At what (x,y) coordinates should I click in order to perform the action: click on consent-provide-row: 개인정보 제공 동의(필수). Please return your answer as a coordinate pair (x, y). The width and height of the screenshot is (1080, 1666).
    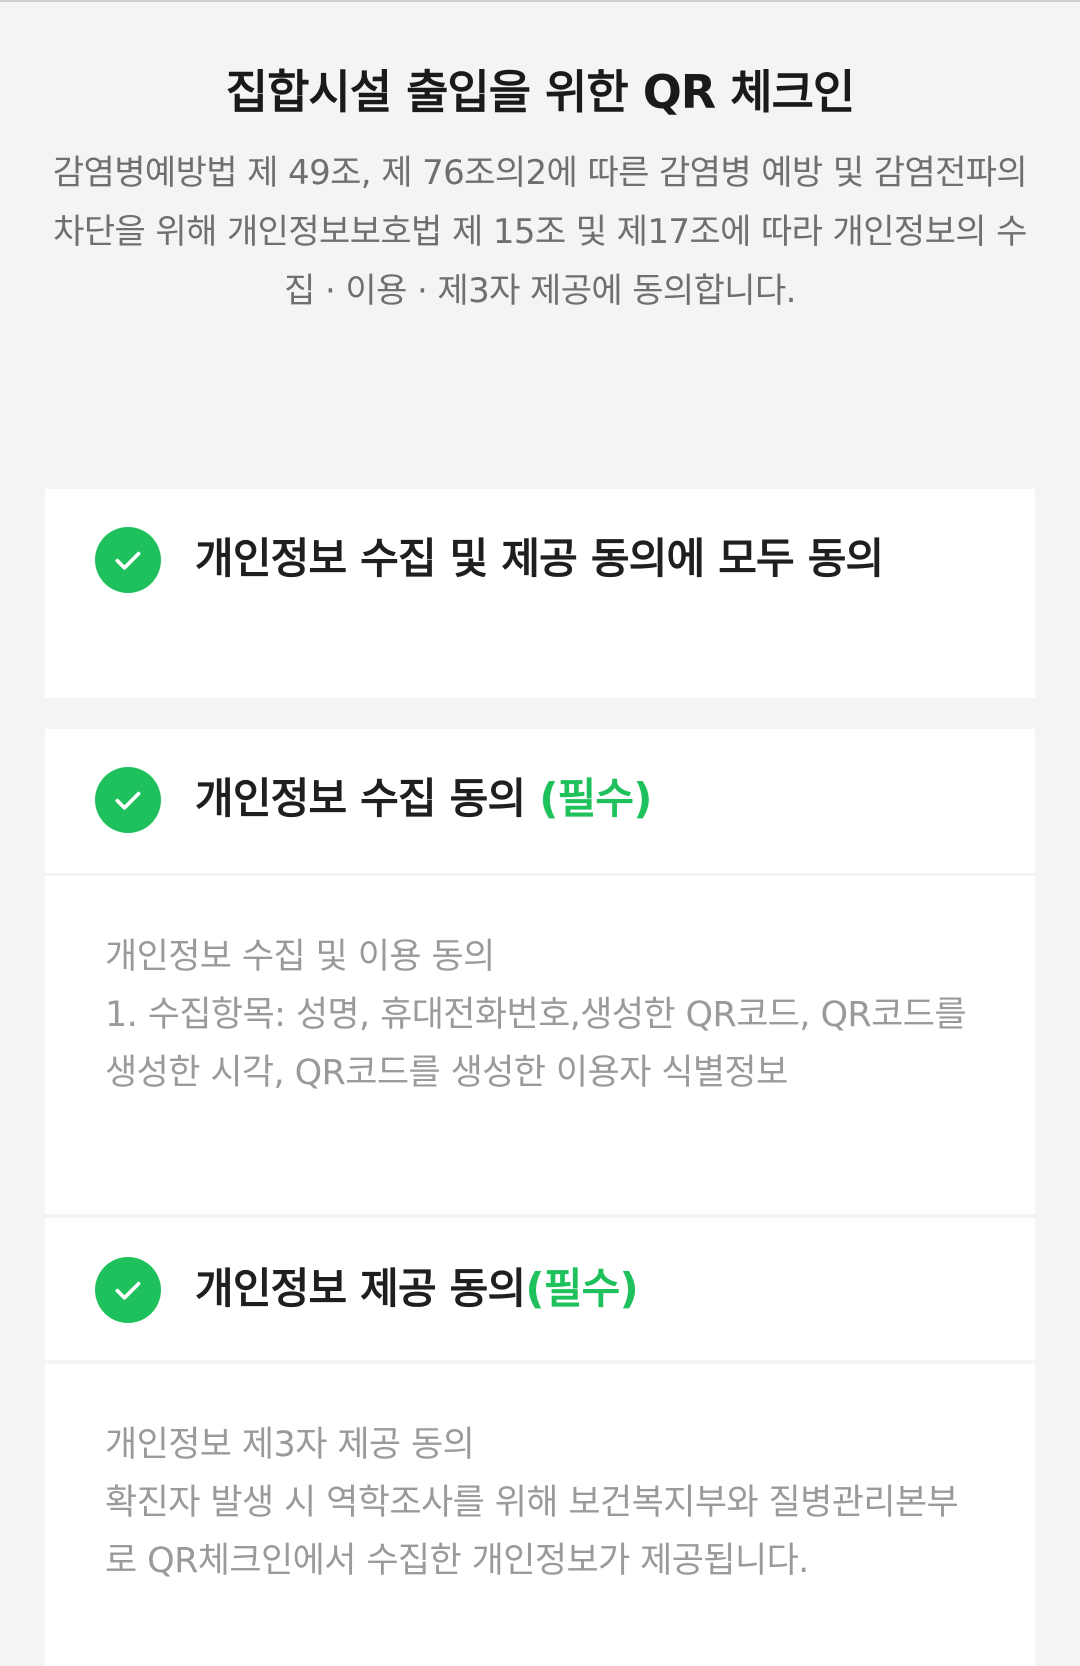
    Looking at the image, I should click on (540, 1290).